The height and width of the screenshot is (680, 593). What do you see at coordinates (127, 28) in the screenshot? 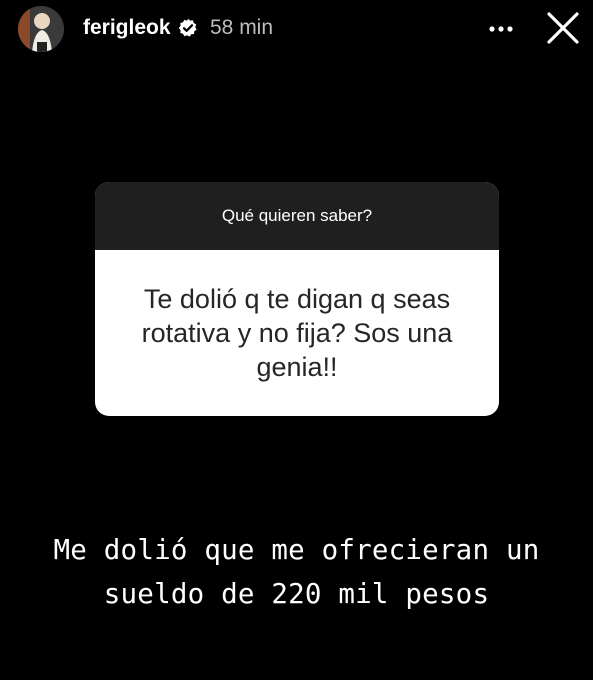
I see `username: ferigleok` at bounding box center [127, 28].